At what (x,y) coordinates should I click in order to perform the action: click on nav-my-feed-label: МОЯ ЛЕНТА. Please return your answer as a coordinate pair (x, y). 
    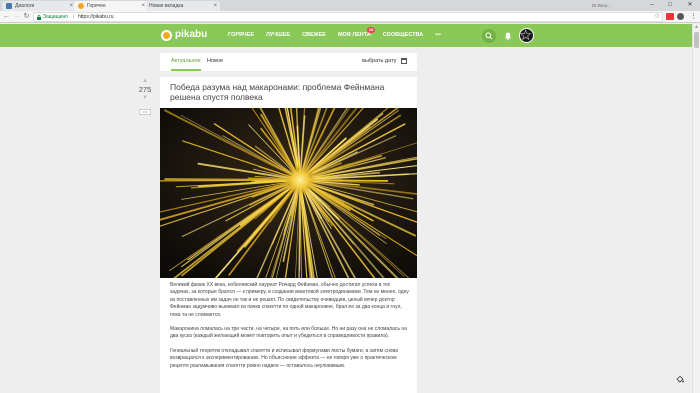
    Looking at the image, I should click on (354, 35).